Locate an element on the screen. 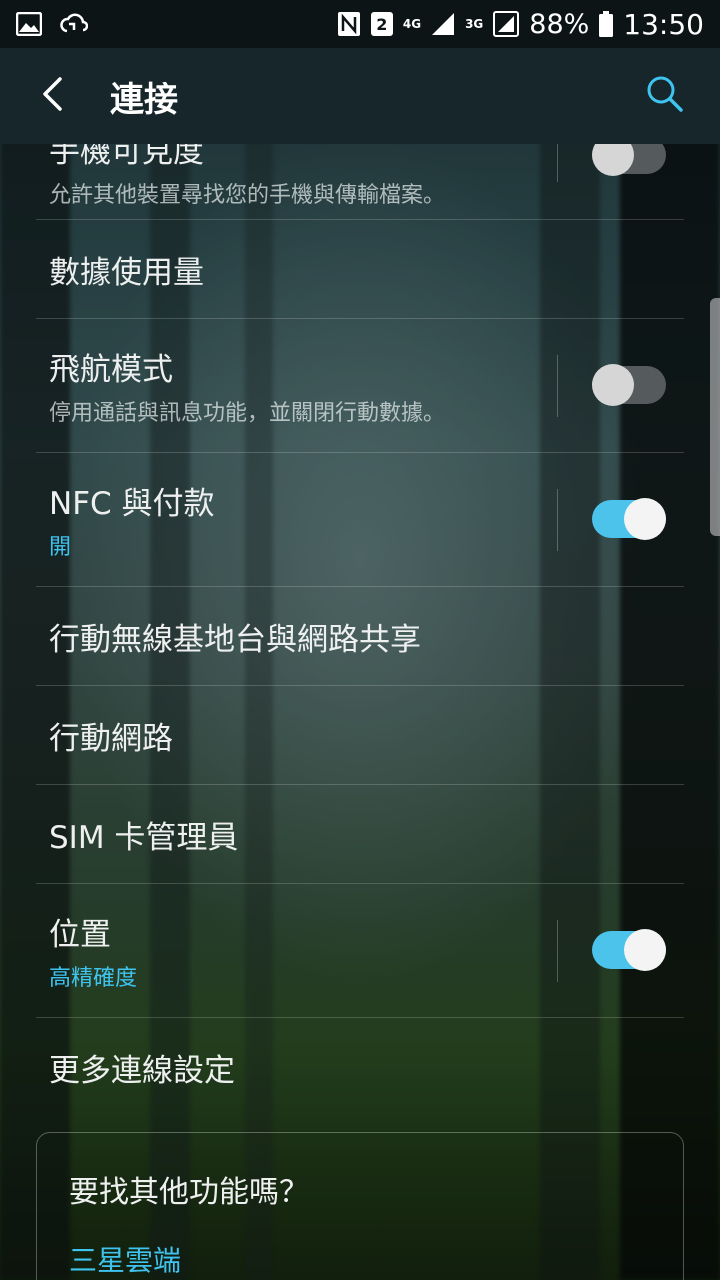 Image resolution: width=720 pixels, height=1280 pixels. gallery-icon is located at coordinates (29, 24).